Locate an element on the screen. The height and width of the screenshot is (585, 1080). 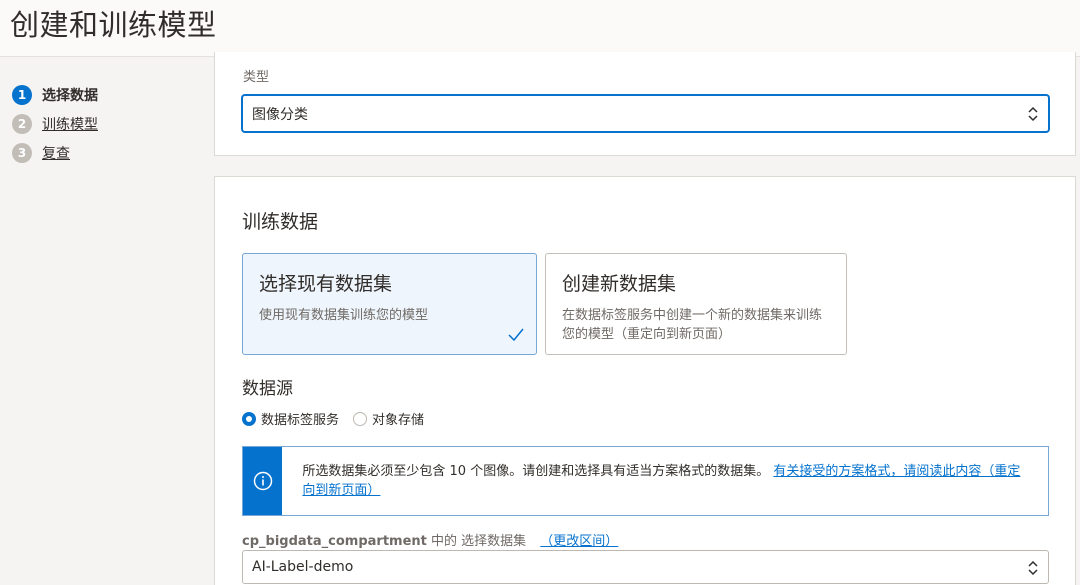
type-label: 类型 is located at coordinates (256, 77).